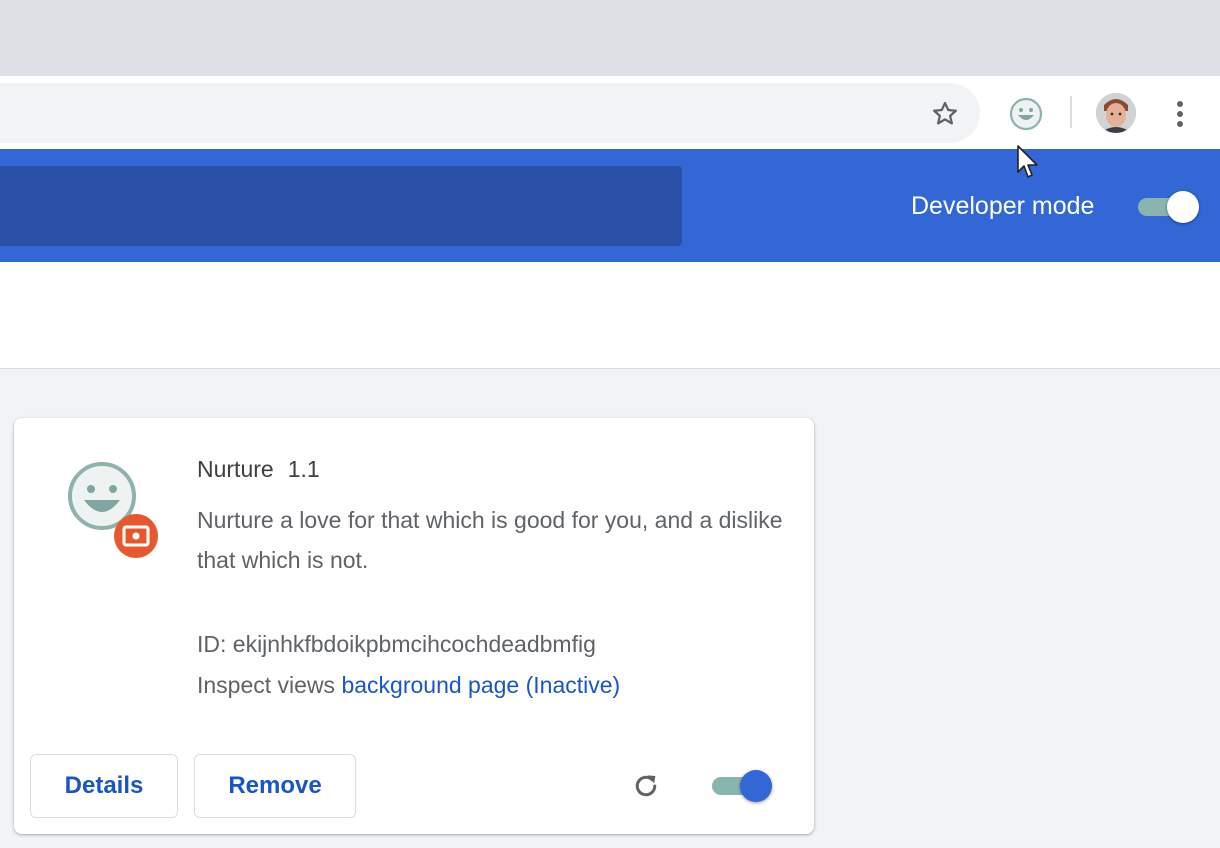  I want to click on details-button: Details, so click(104, 786).